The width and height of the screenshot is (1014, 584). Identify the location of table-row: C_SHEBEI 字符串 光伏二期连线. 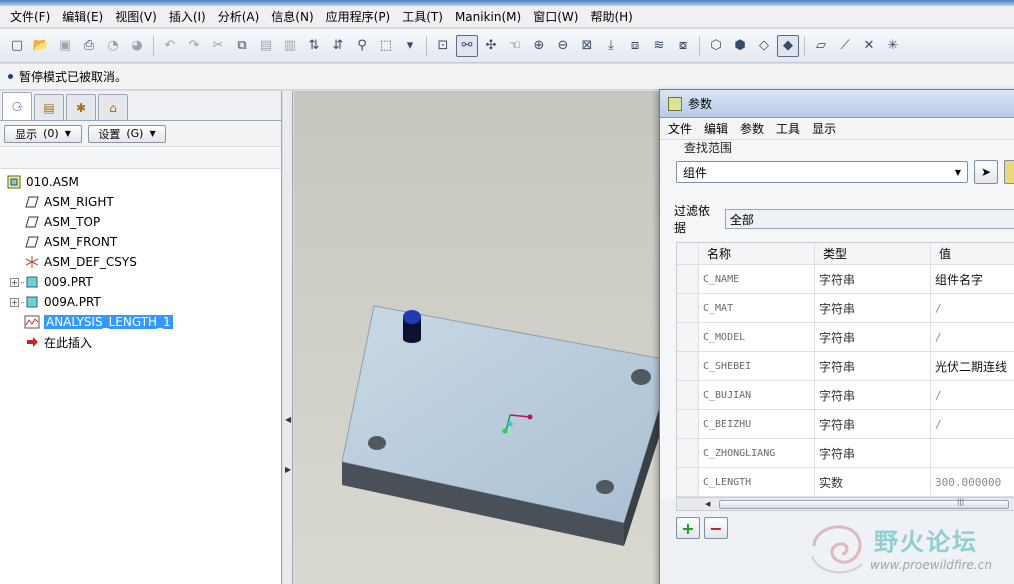
(845, 366).